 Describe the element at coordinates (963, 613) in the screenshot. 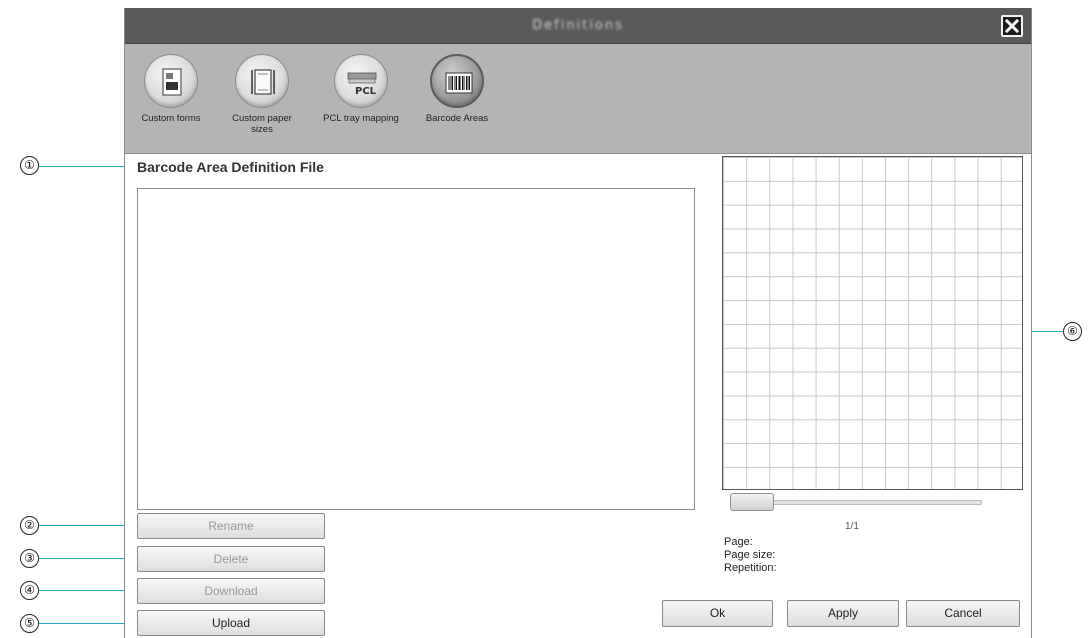

I see `cancel-button: Cancel` at that location.